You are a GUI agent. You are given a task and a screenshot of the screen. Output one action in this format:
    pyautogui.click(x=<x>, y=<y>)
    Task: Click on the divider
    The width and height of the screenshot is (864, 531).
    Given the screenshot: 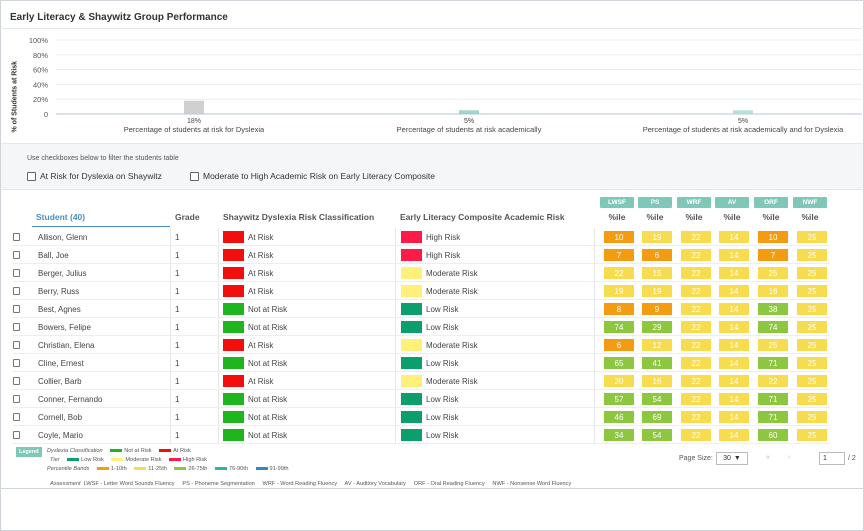 What is the action you would take?
    pyautogui.click(x=432, y=488)
    